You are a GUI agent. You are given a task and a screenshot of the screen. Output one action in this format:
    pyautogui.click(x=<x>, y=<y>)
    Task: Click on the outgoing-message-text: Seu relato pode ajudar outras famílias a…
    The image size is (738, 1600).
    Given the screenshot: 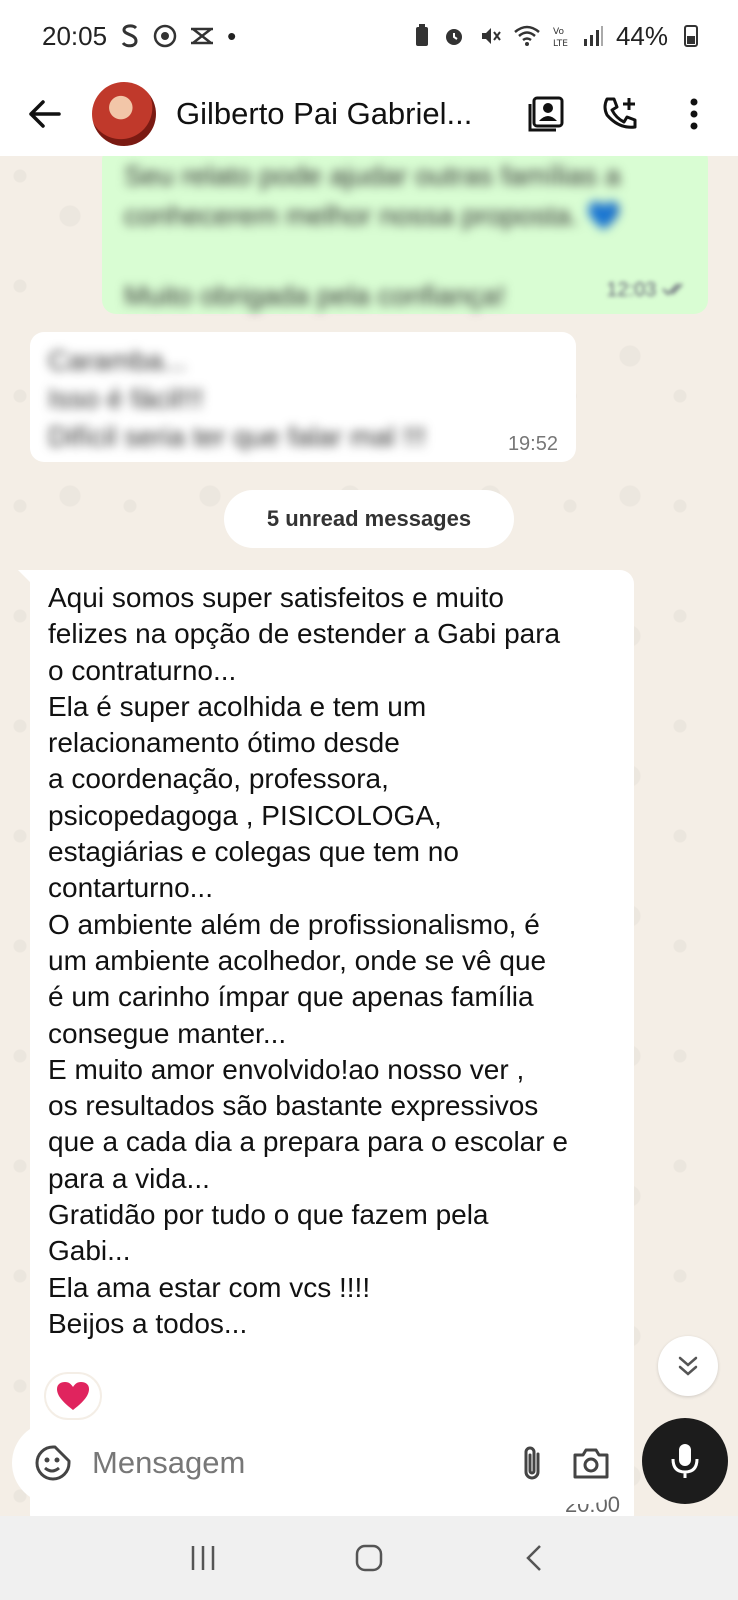 What is the action you would take?
    pyautogui.click(x=405, y=236)
    